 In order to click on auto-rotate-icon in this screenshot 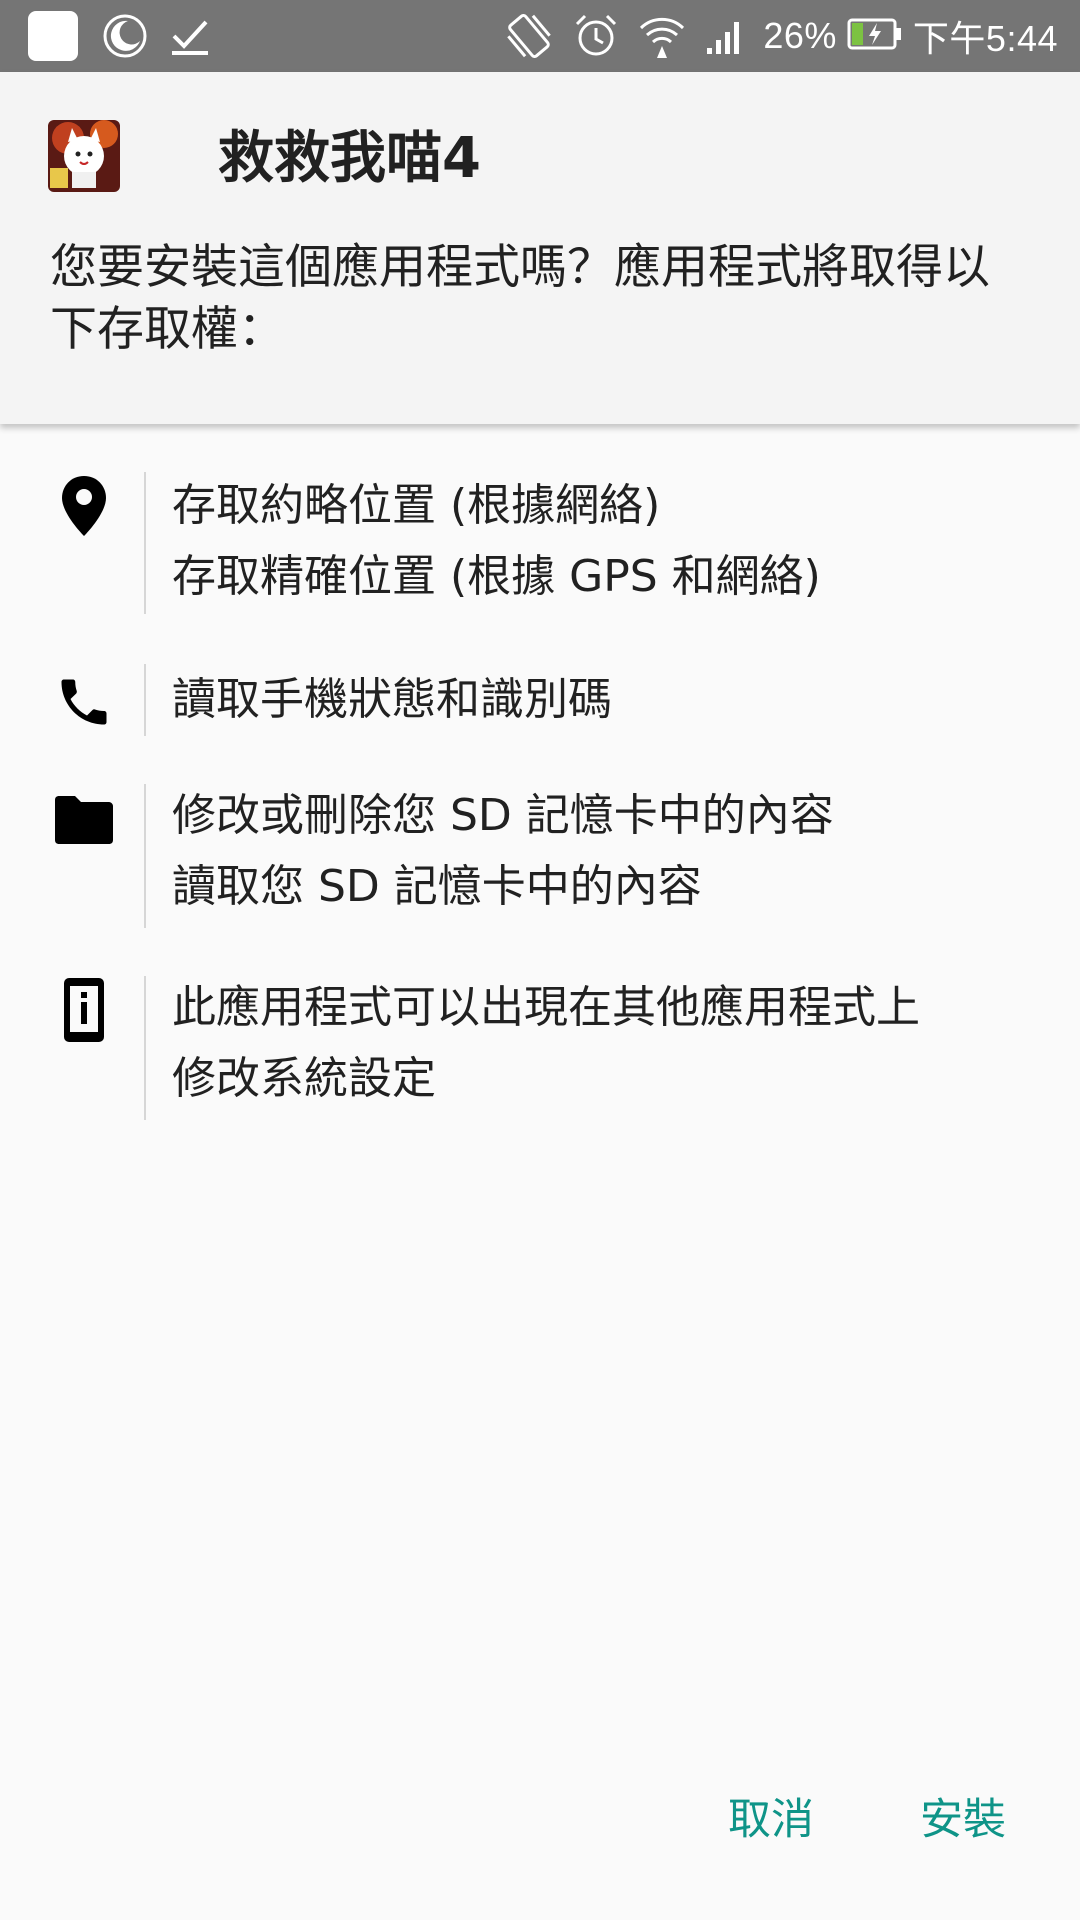, I will do `click(529, 36)`.